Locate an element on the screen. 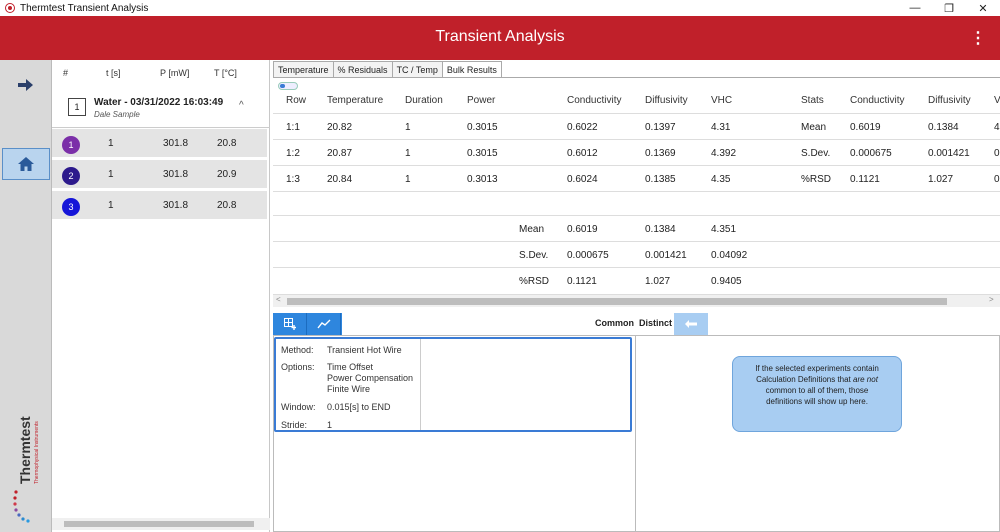 The image size is (1000, 532). column-header-vhc: VHC is located at coordinates (722, 100).